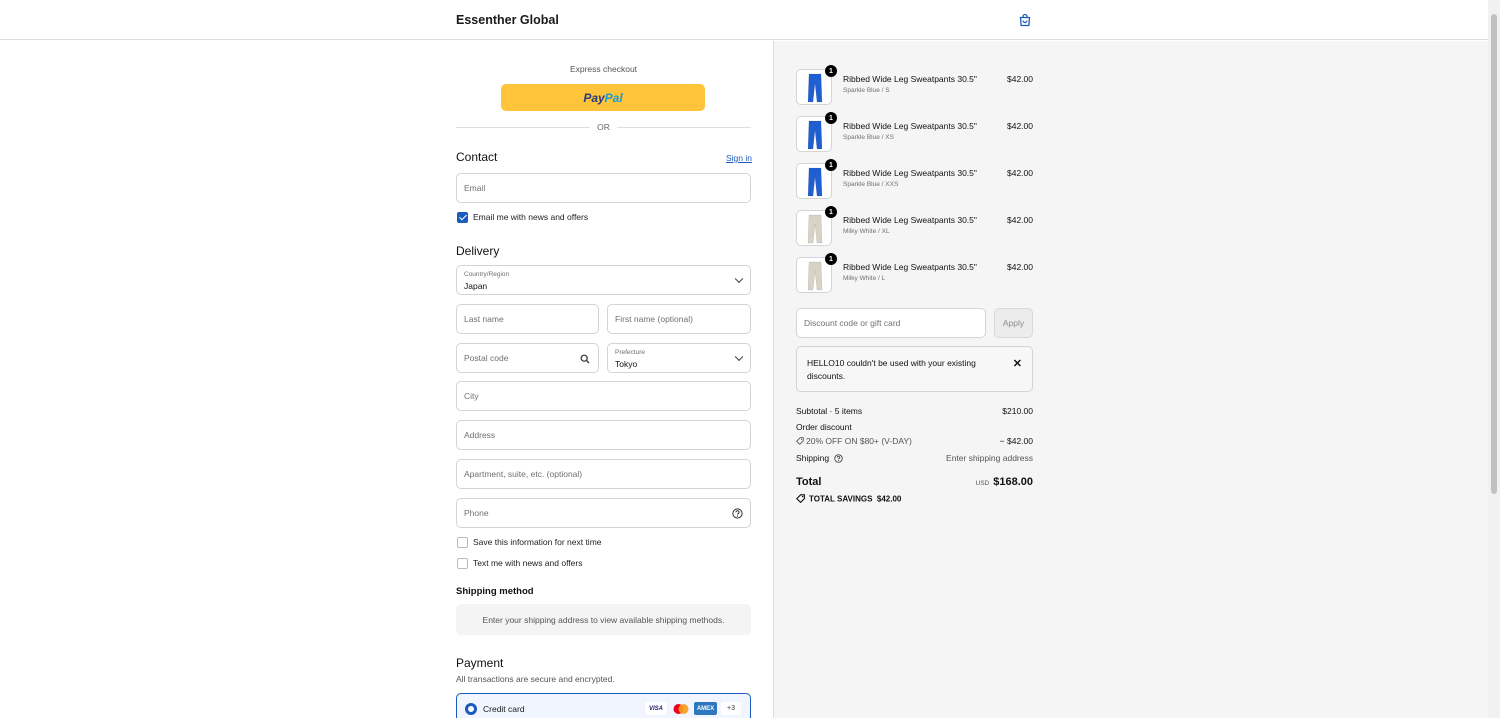  What do you see at coordinates (1017, 363) in the screenshot?
I see `close-icon: ✕` at bounding box center [1017, 363].